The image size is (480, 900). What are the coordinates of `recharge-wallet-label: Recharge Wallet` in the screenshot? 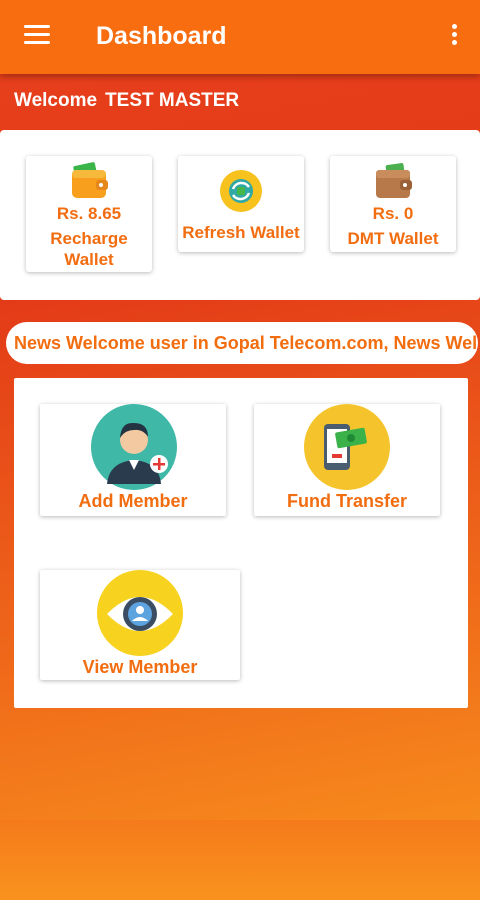 It's located at (89, 249).